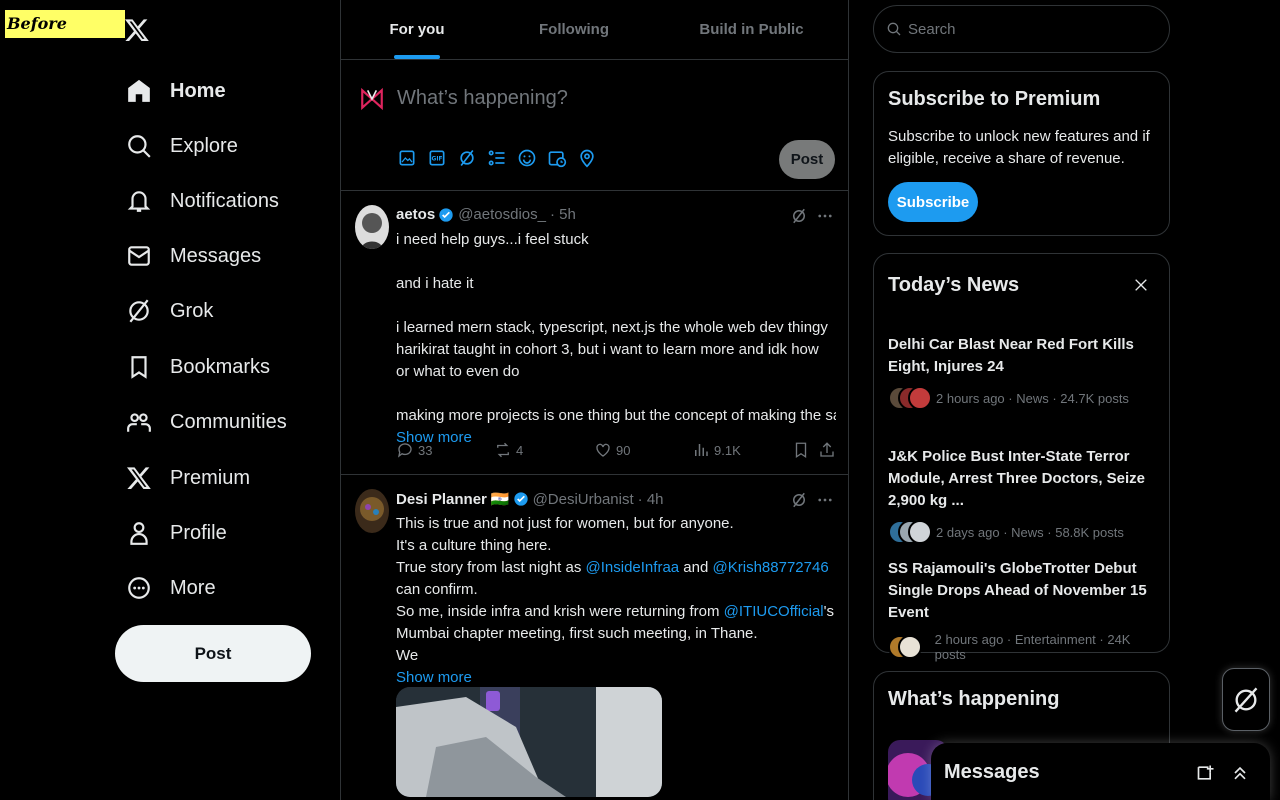  Describe the element at coordinates (435, 283) in the screenshot. I see `tweet-line: and i hate it` at that location.